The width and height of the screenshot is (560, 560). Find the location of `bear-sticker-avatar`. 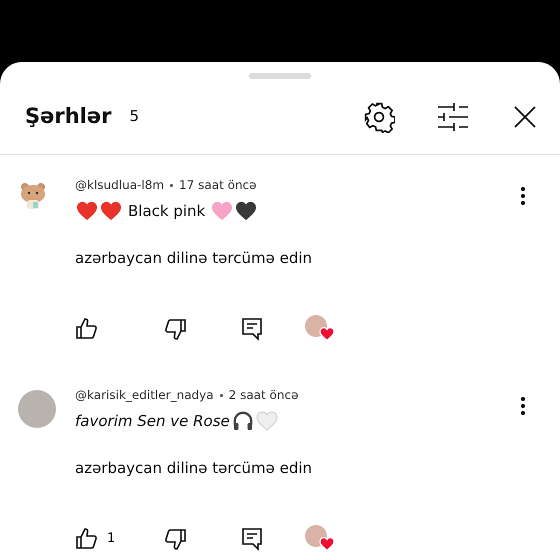

bear-sticker-avatar is located at coordinates (33, 195).